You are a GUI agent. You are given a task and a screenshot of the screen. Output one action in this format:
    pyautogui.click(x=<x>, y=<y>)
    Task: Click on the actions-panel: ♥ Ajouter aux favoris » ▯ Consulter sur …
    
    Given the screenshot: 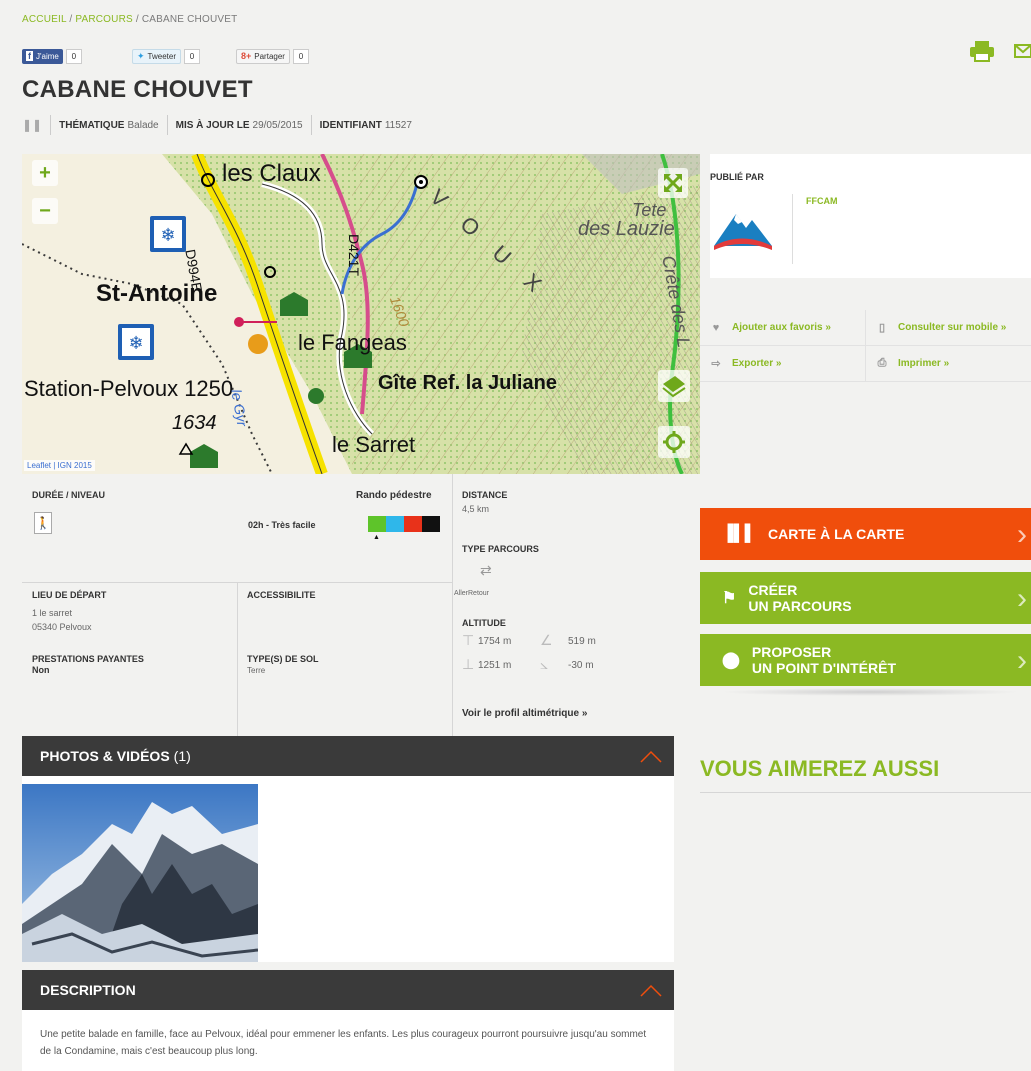 What is the action you would take?
    pyautogui.click(x=865, y=346)
    